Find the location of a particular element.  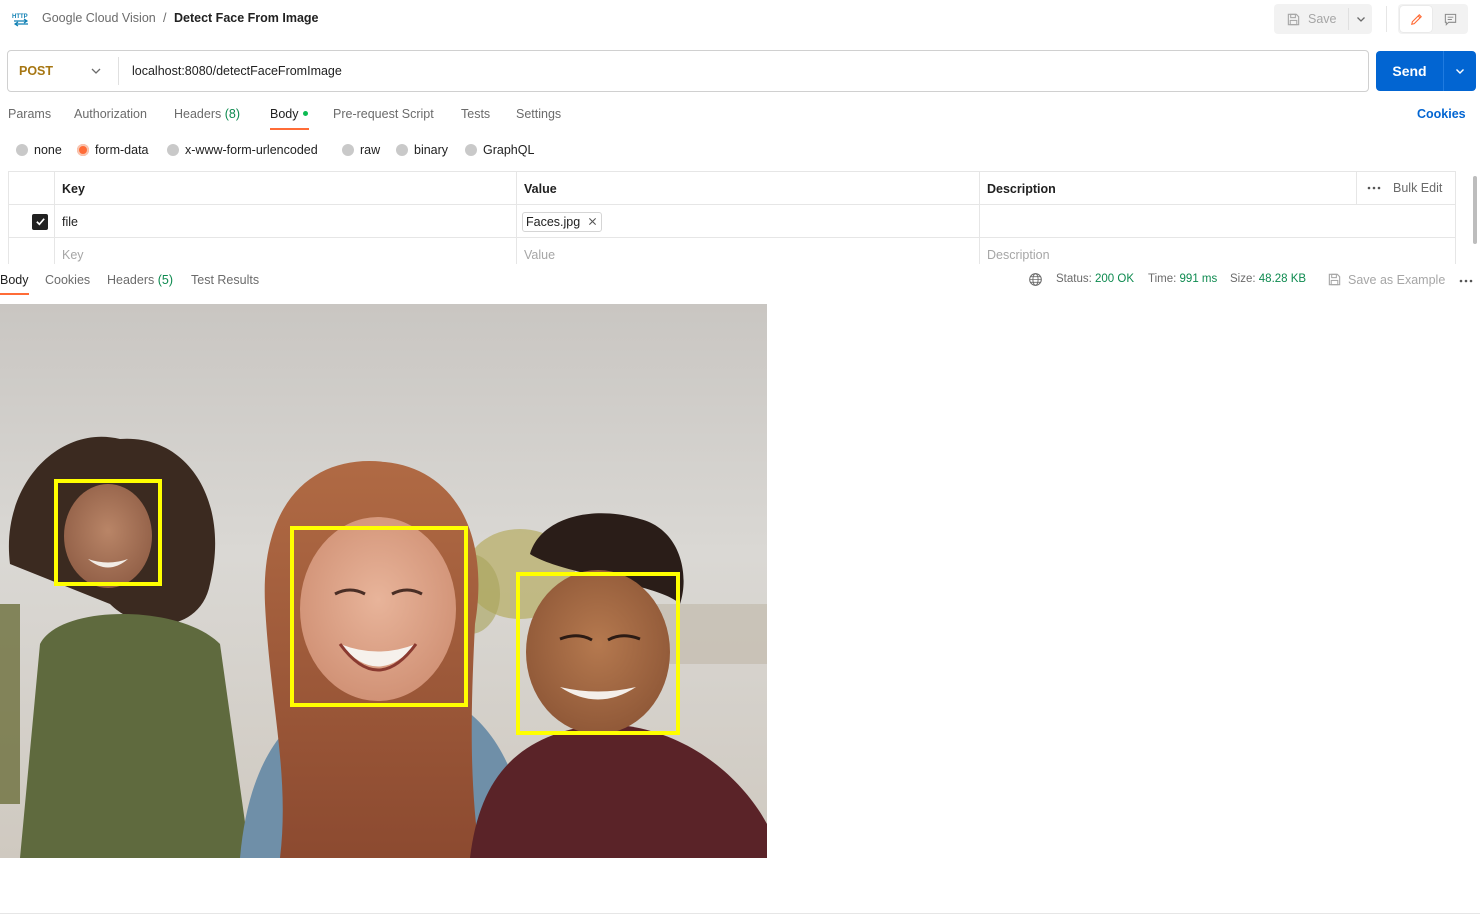

comment-icon is located at coordinates (1450, 19).